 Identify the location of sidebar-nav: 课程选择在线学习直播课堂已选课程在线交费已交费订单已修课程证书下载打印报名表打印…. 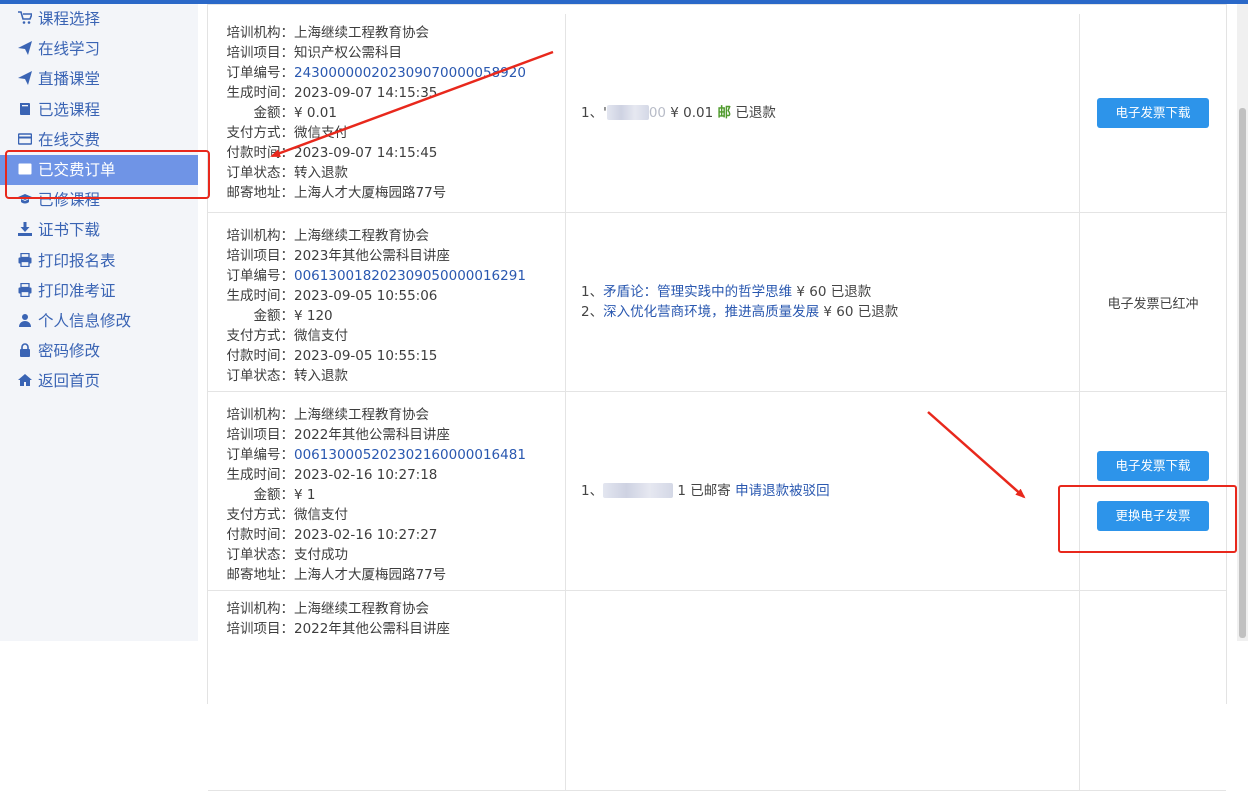
(99, 322).